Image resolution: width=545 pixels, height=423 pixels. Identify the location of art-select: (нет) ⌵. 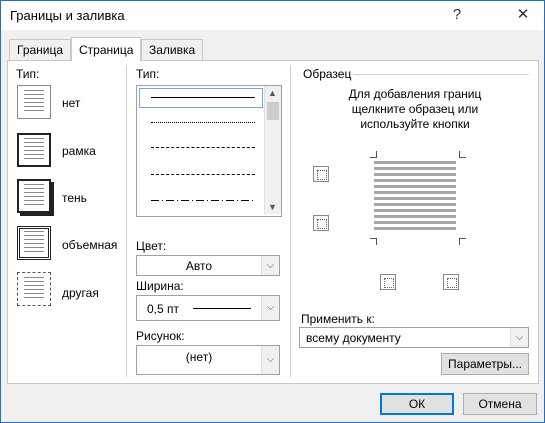
(208, 360).